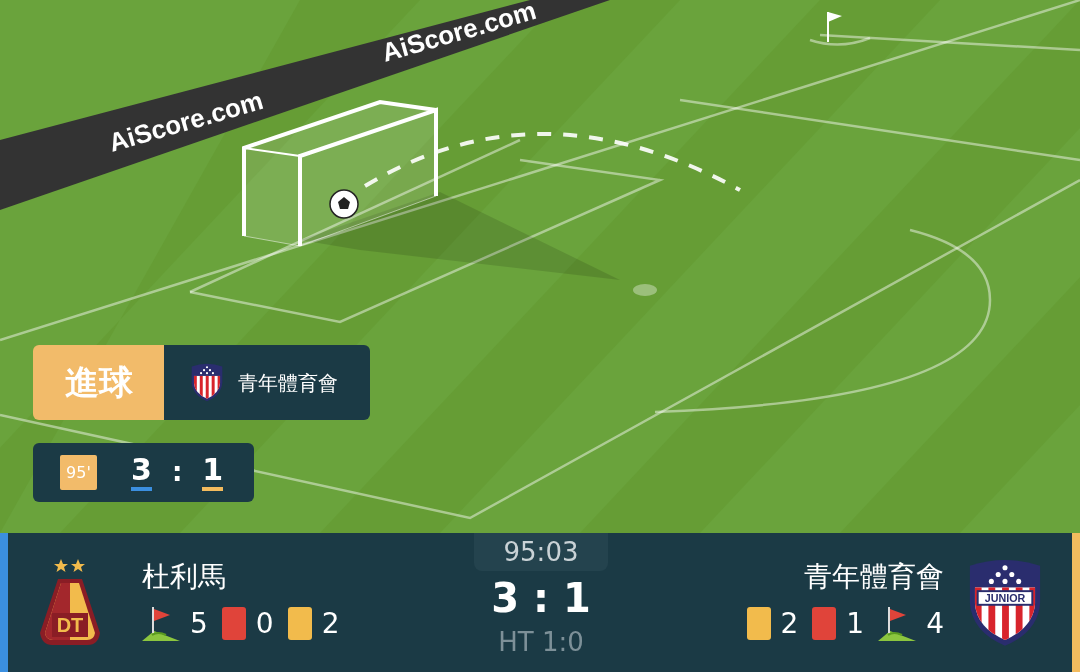 The height and width of the screenshot is (672, 1080). I want to click on team-name: 青年體育會, so click(288, 383).